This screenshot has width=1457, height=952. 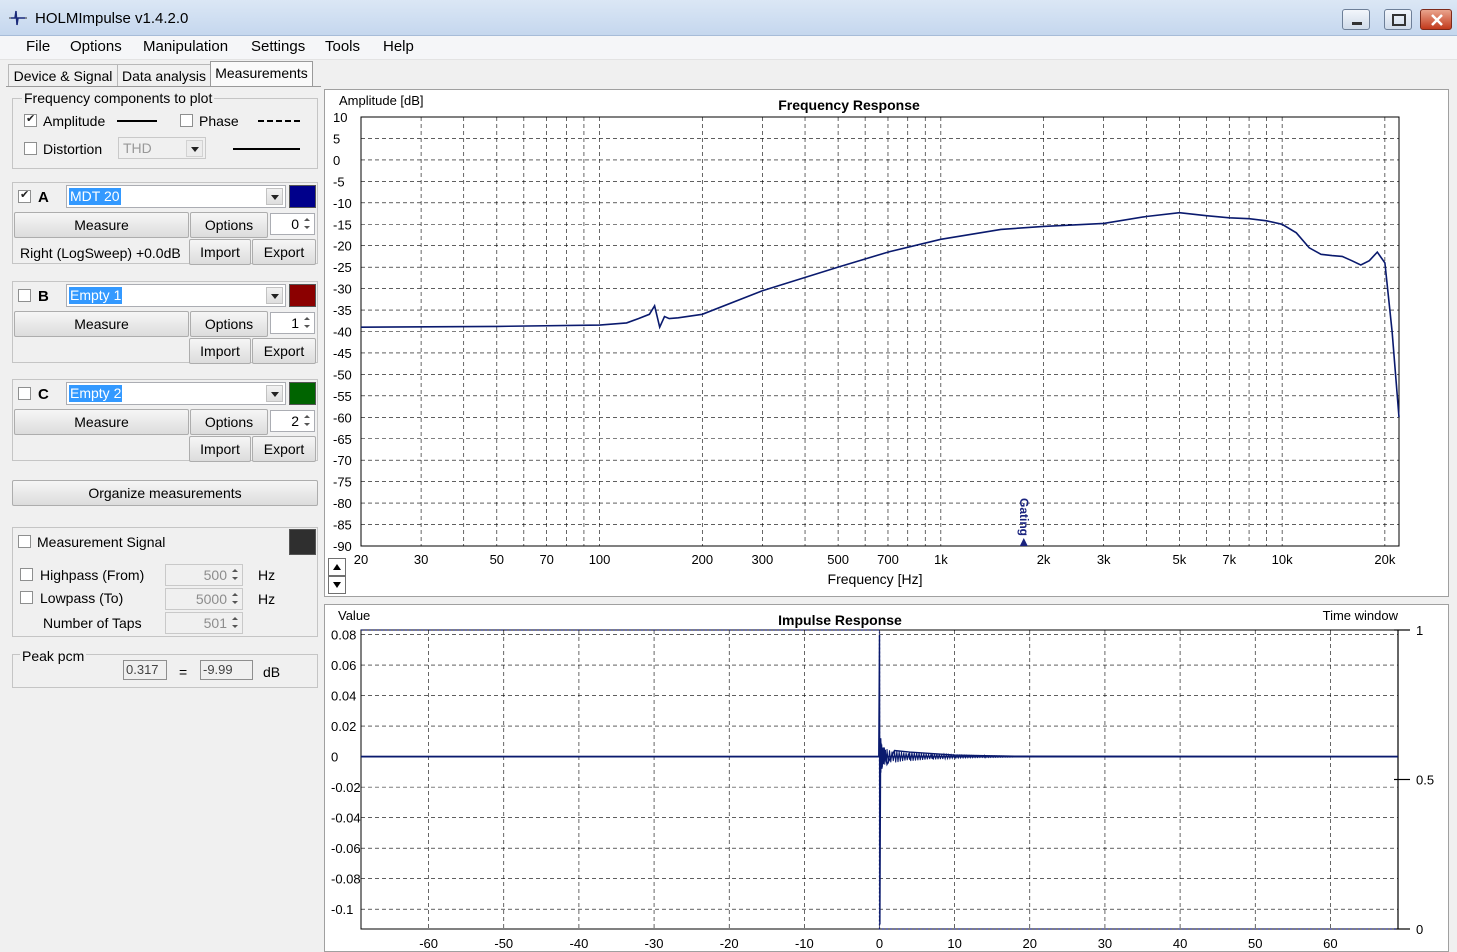 I want to click on phase-checkbox, so click(x=186, y=120).